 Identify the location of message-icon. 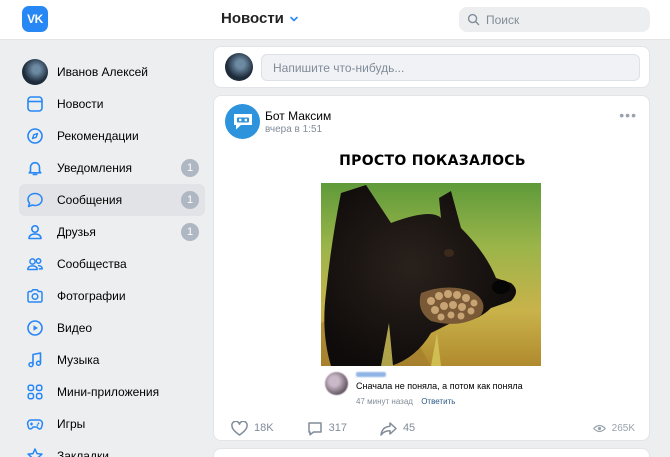
(35, 200).